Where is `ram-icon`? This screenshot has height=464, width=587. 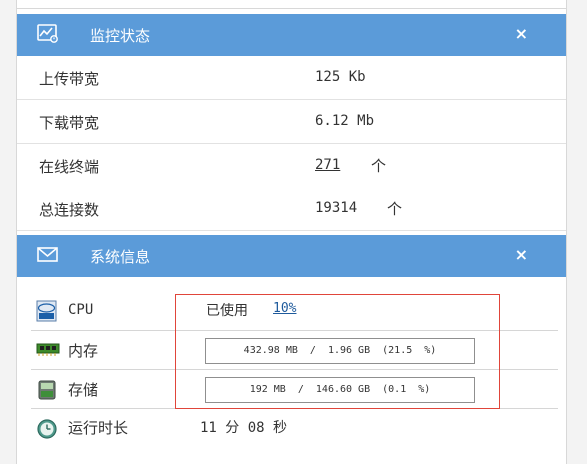
ram-icon is located at coordinates (48, 350).